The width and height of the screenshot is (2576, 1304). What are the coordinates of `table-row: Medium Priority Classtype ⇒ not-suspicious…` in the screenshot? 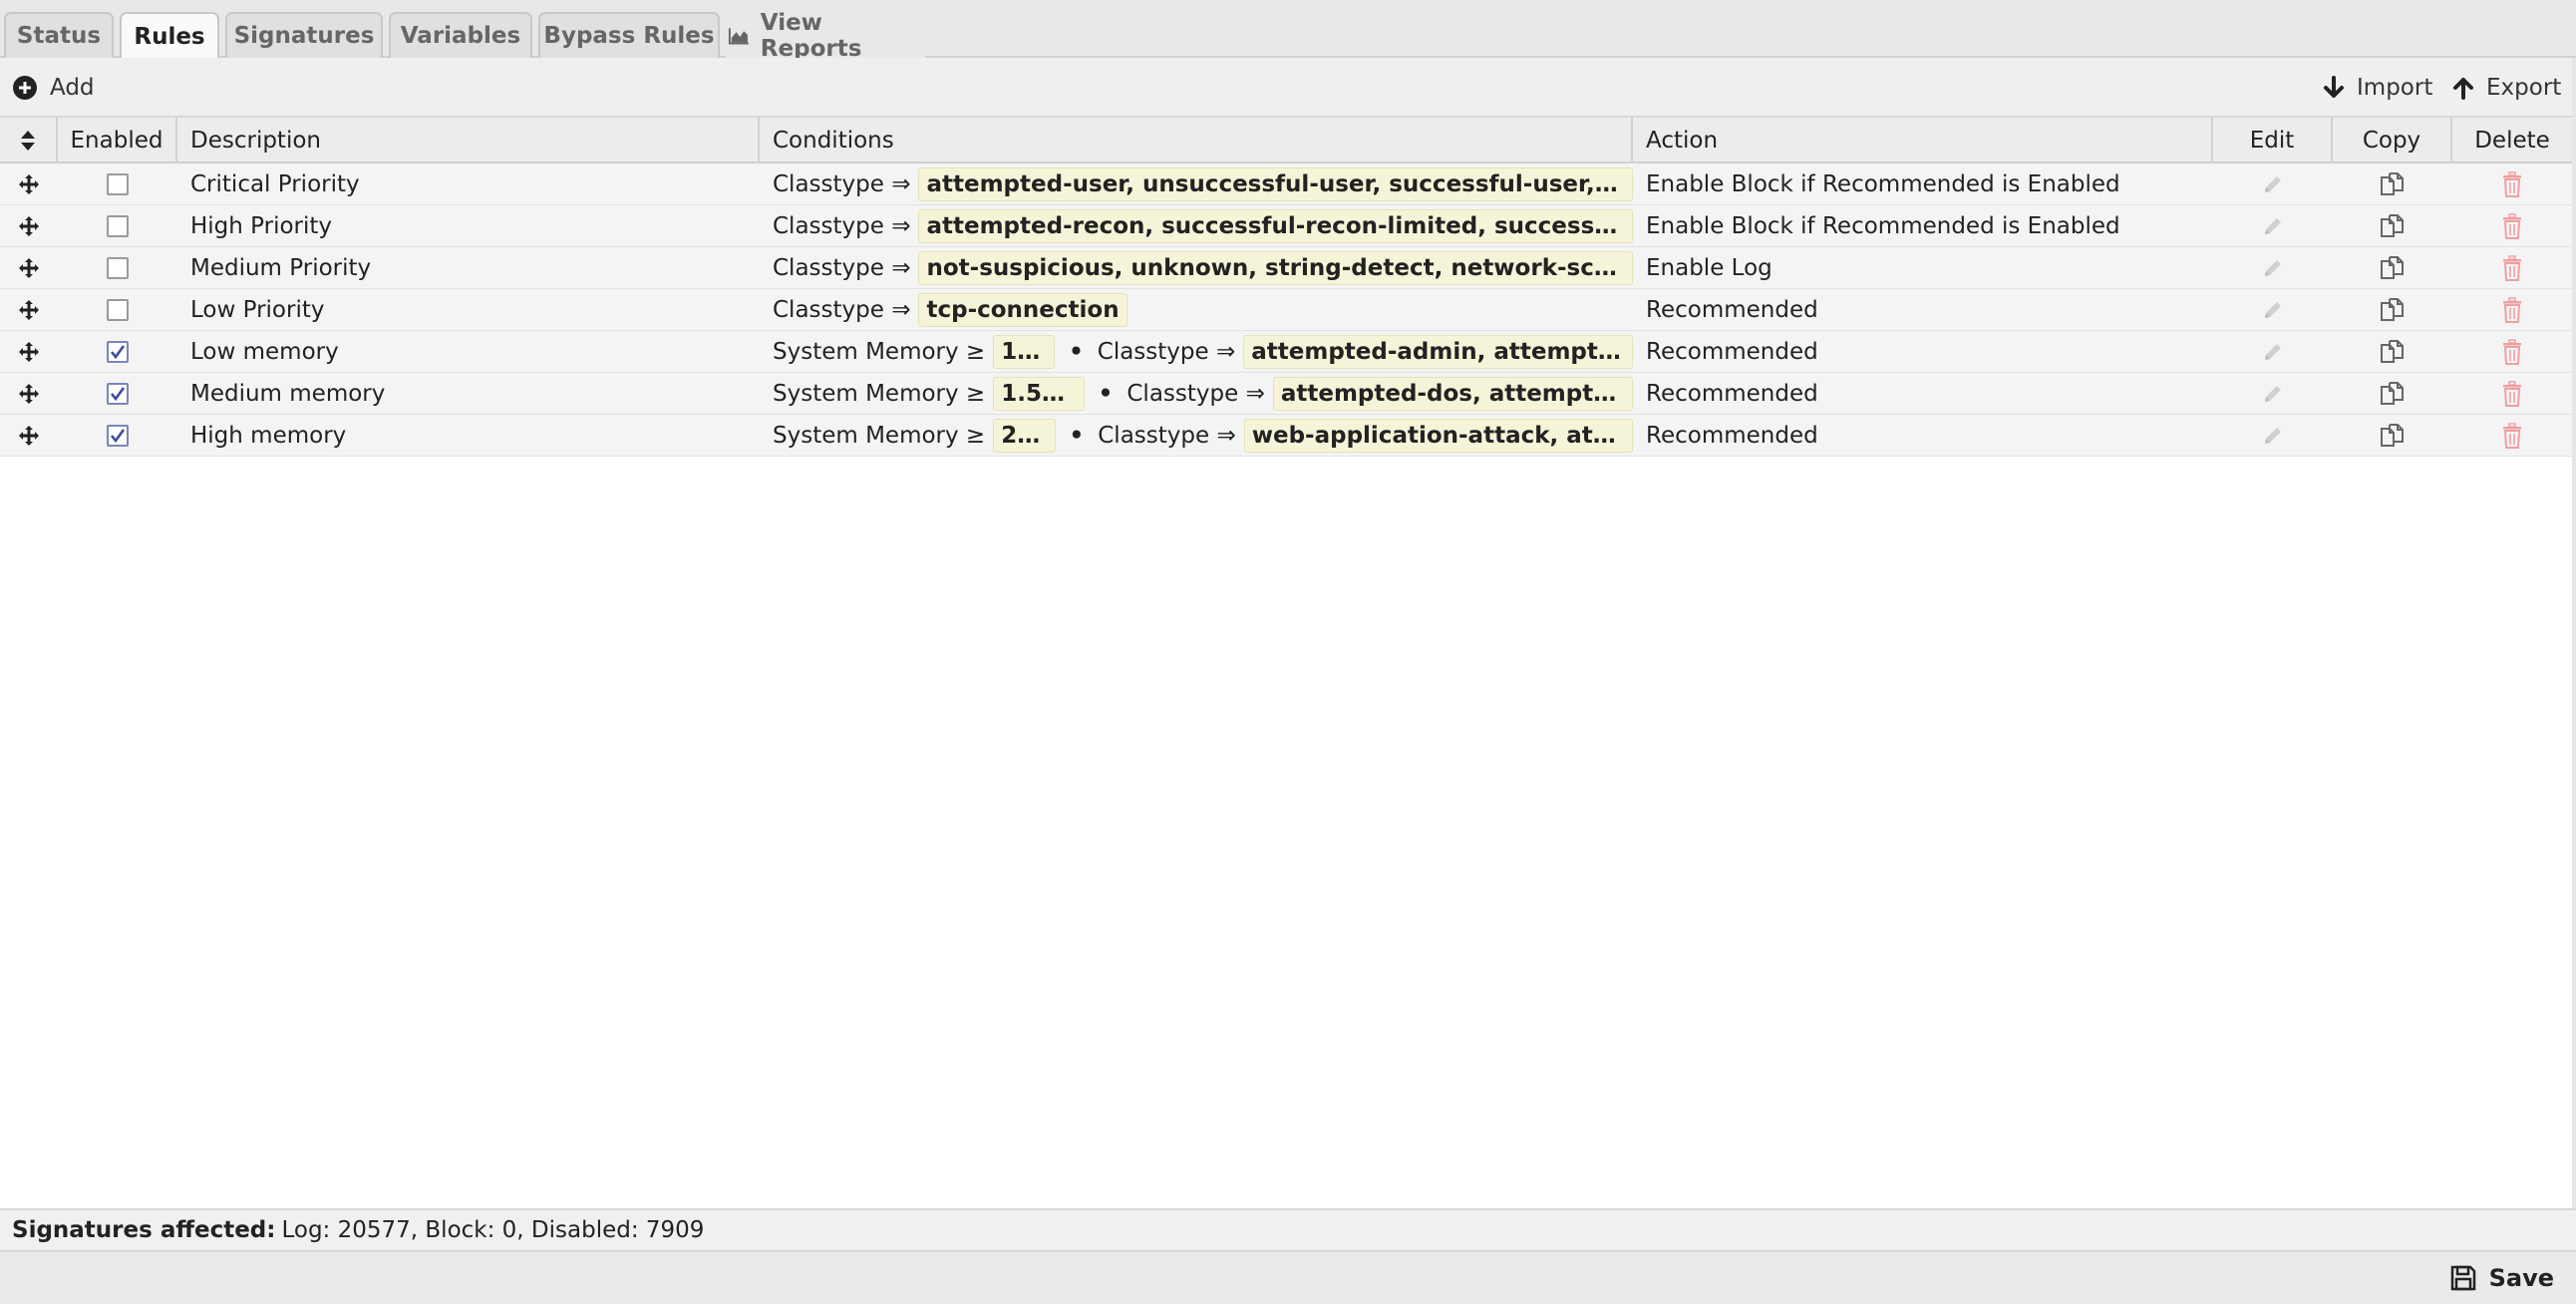 It's located at (1288, 268).